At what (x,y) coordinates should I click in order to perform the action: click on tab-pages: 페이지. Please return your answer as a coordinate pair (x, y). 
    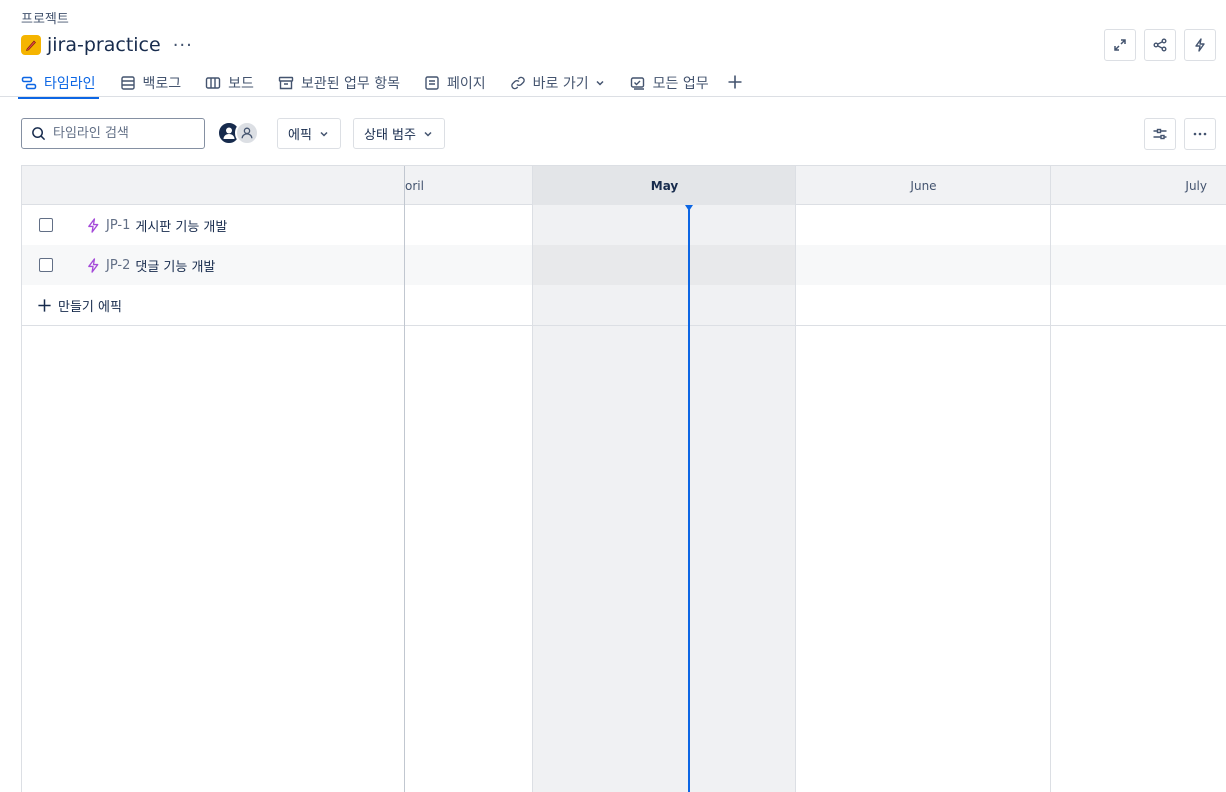
    Looking at the image, I should click on (455, 83).